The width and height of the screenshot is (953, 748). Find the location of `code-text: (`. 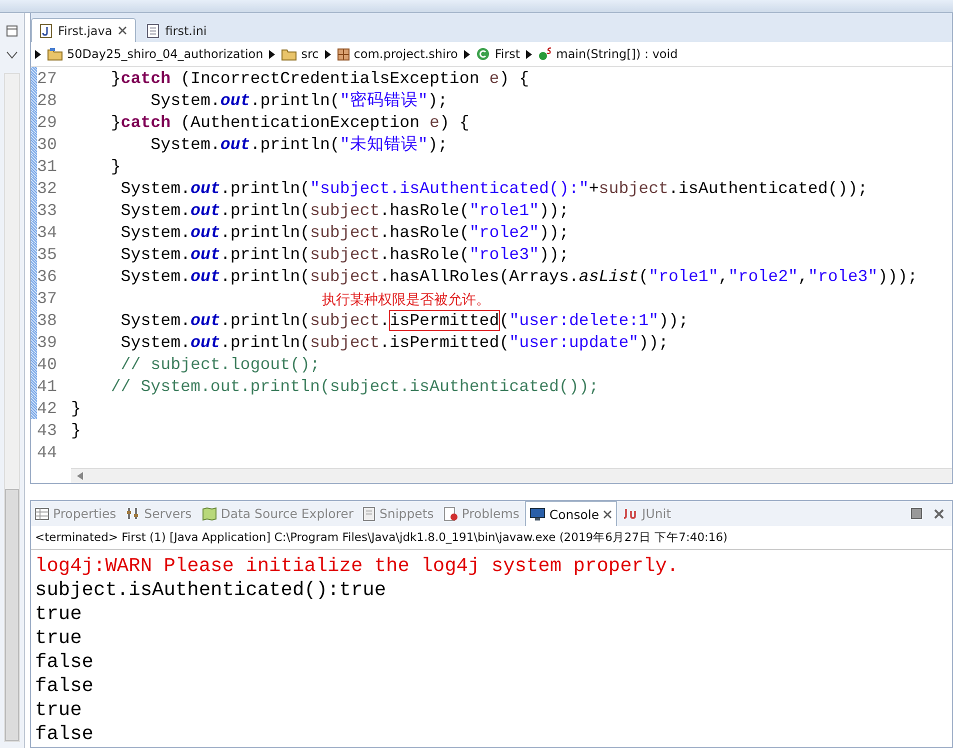

code-text: ( is located at coordinates (504, 320).